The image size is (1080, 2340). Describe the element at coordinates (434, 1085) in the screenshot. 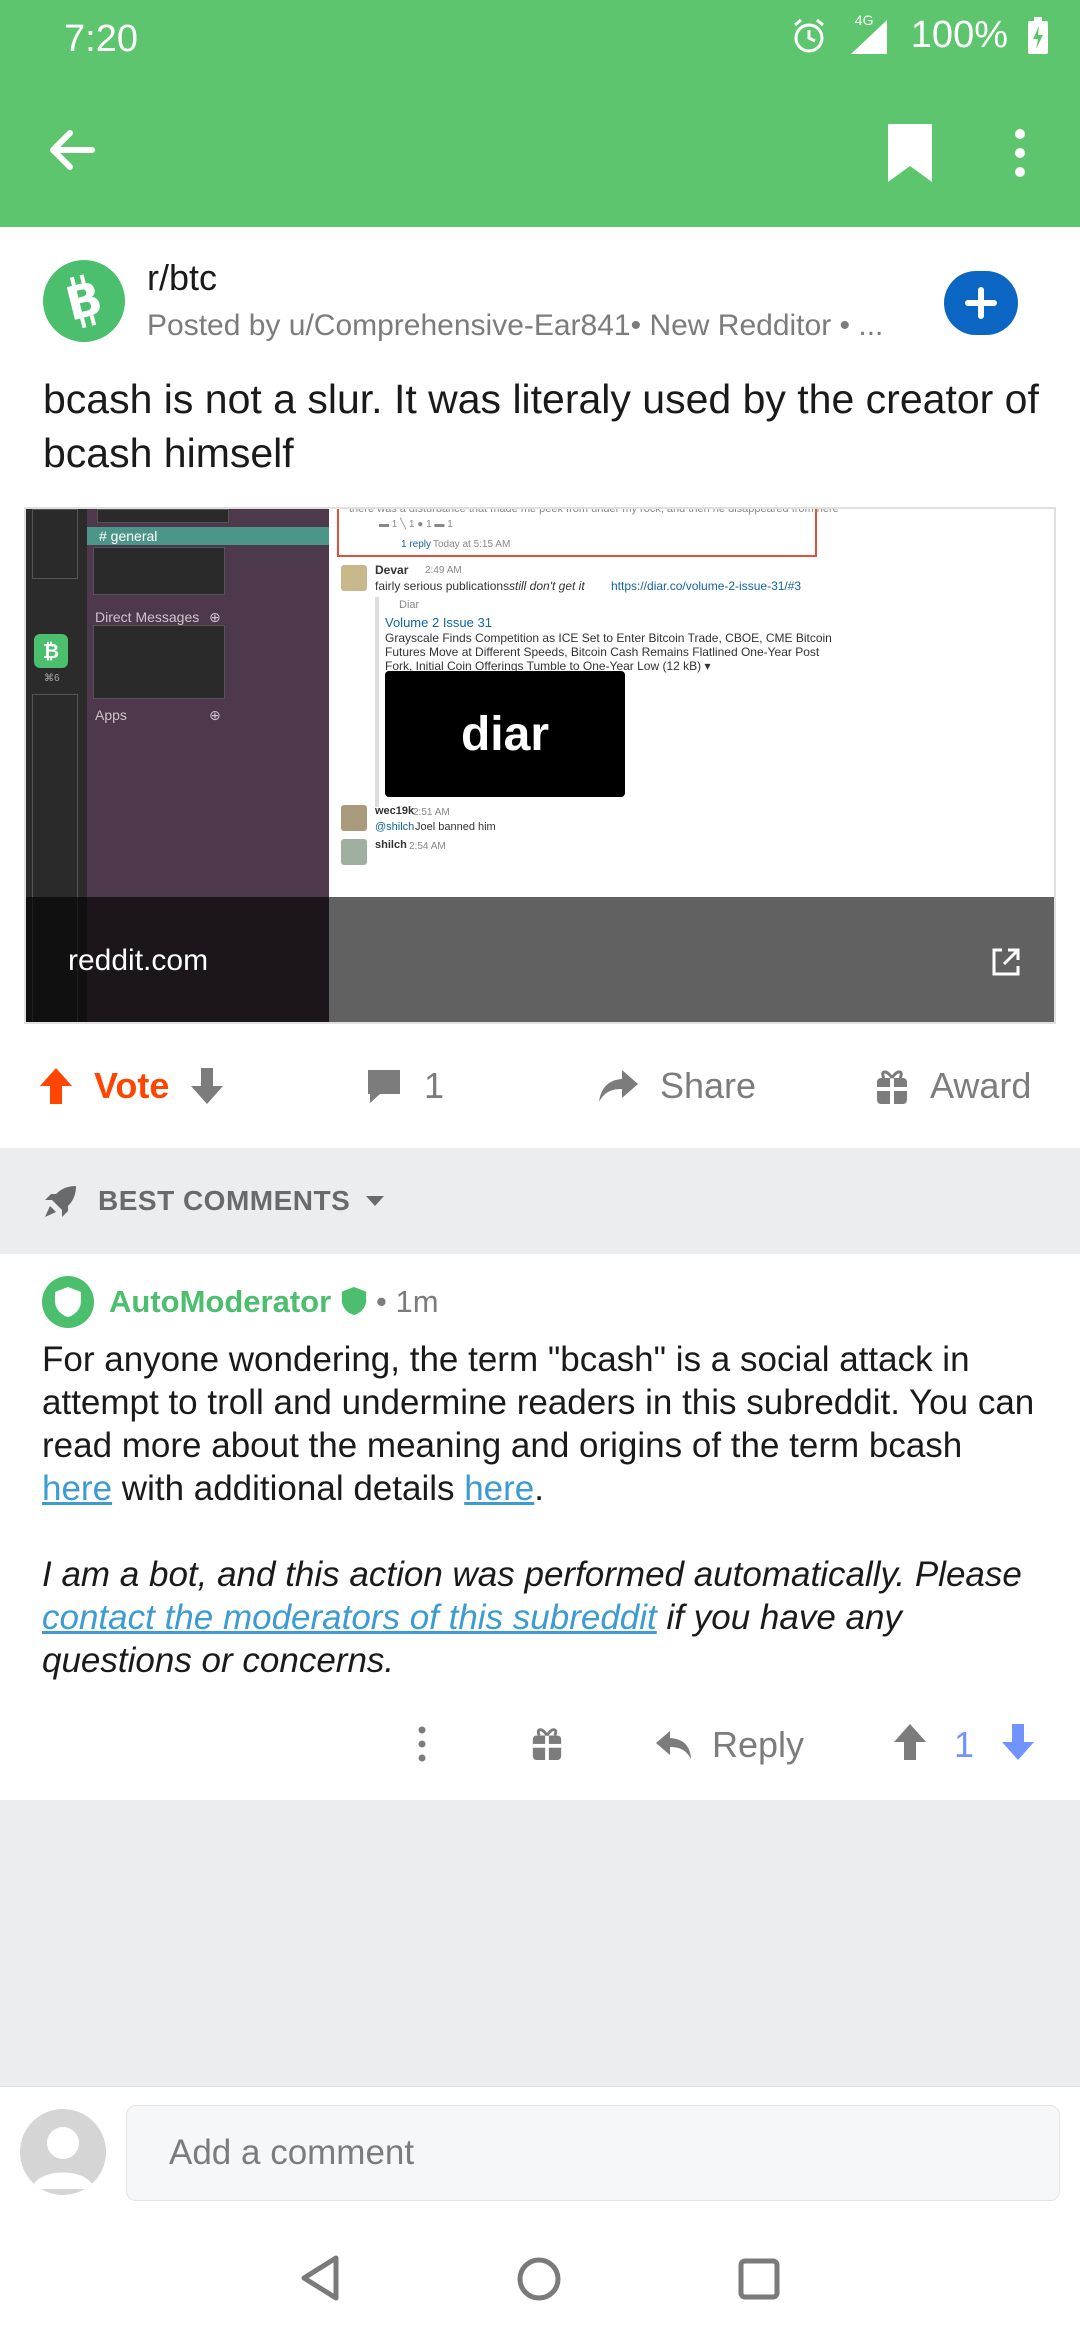

I see `comment-count: 1` at that location.